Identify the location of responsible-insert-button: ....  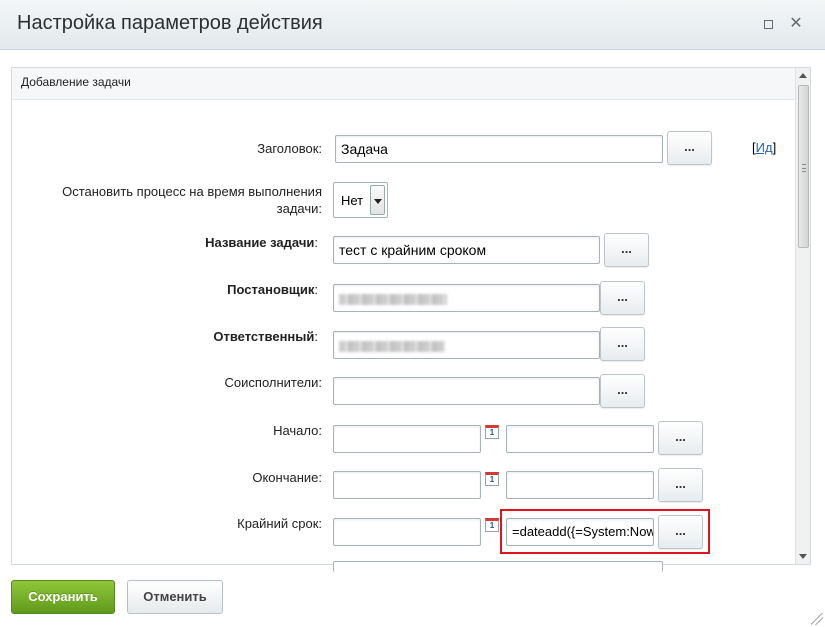
(622, 344).